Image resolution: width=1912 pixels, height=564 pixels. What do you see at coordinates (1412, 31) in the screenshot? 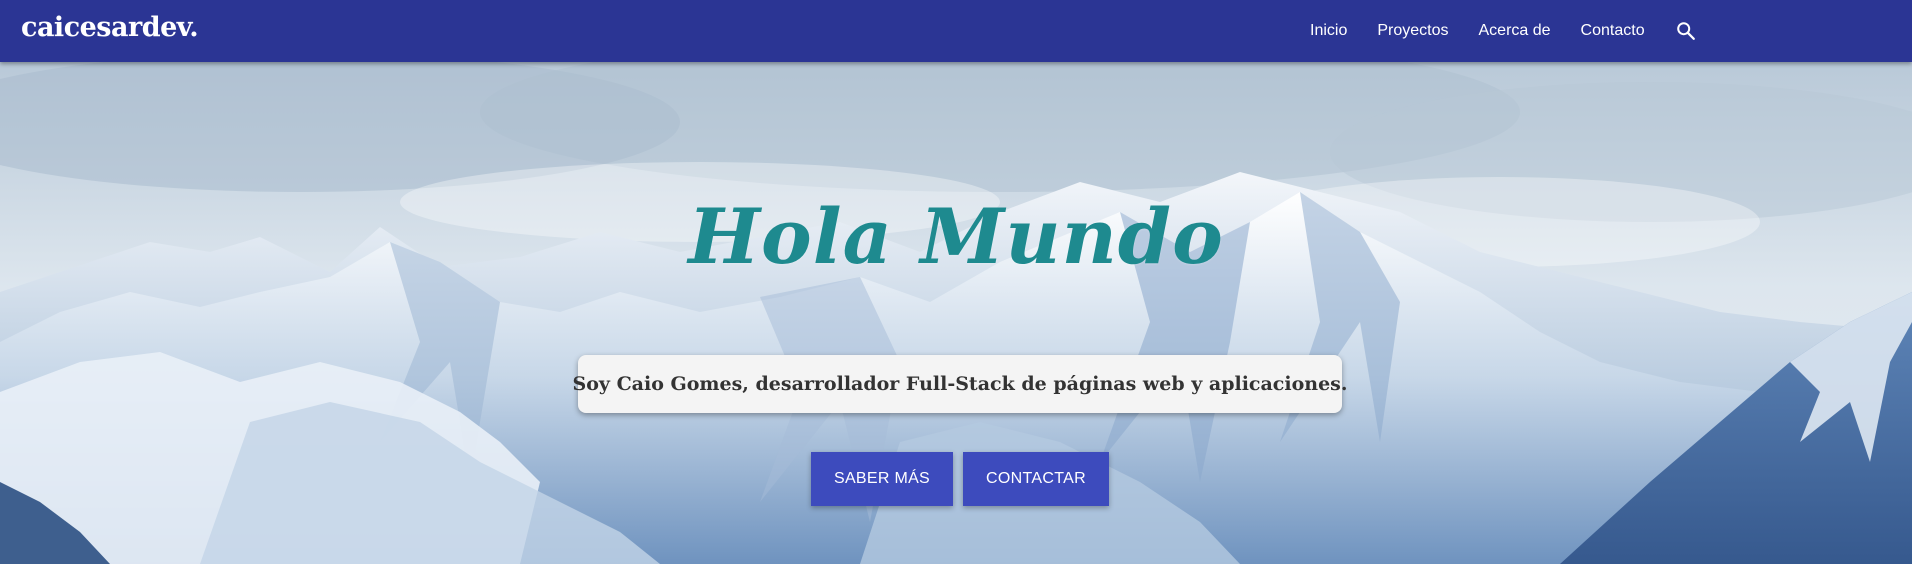
I see `nav-link-proyectos: Proyectos` at bounding box center [1412, 31].